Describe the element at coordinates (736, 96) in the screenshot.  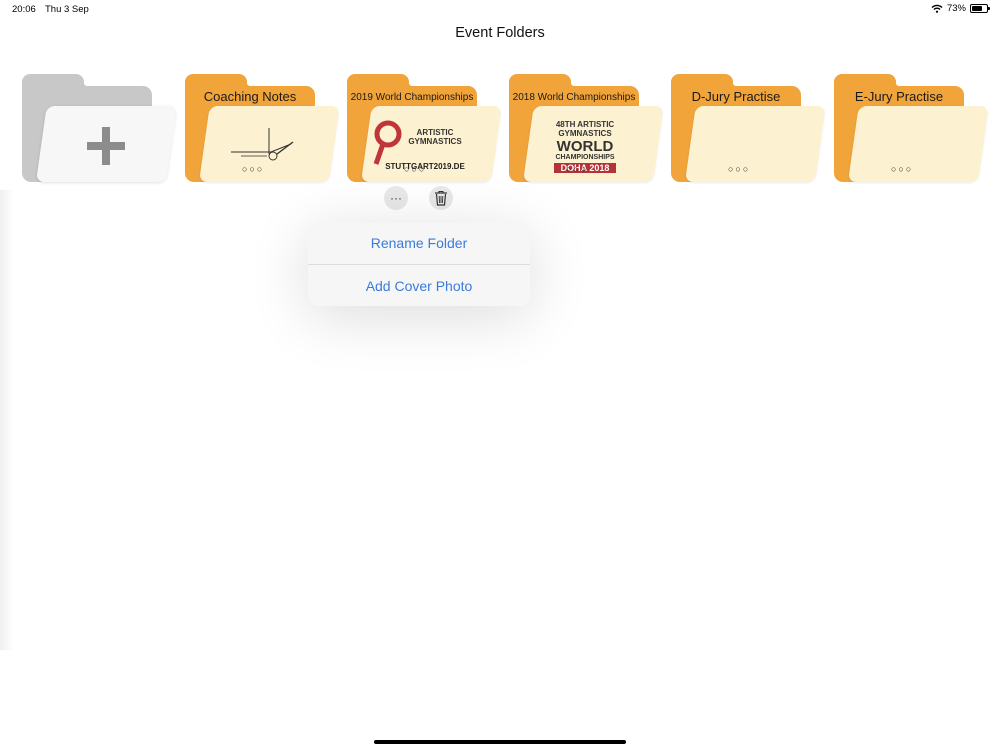
I see `folder-label: D-Jury Practise` at that location.